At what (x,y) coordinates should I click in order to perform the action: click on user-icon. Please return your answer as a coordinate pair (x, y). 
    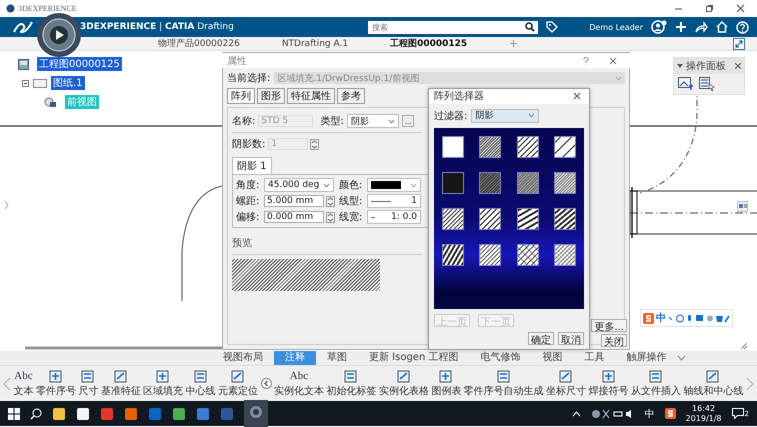
    Looking at the image, I should click on (659, 27).